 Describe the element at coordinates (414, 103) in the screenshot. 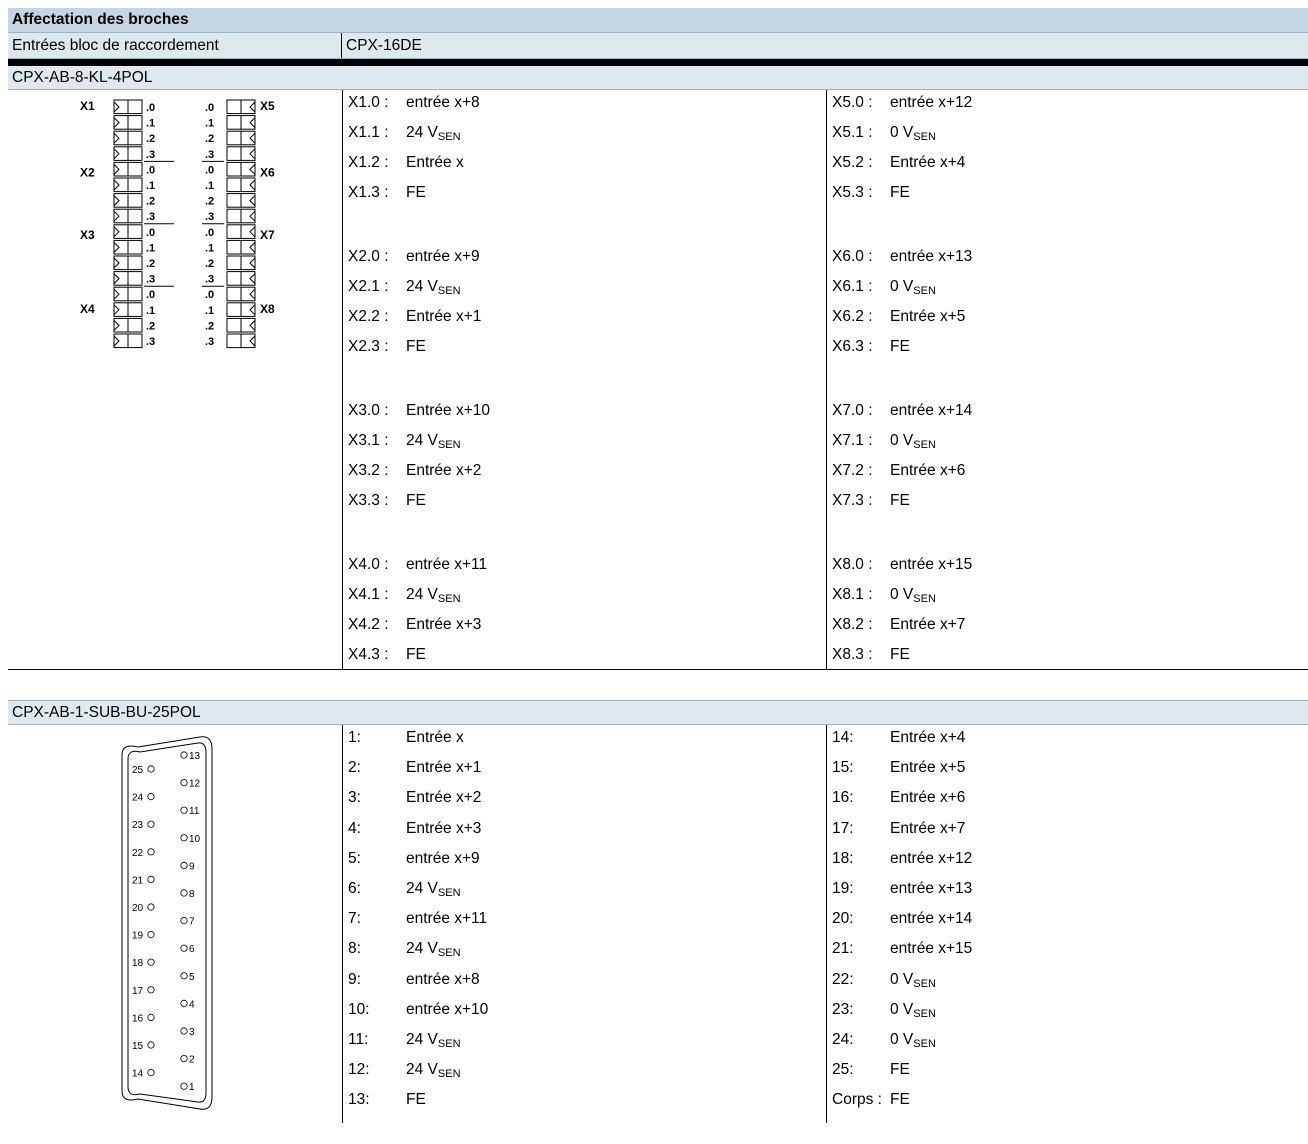

I see `pin-assignment: X1.0 : entrée x+8` at that location.